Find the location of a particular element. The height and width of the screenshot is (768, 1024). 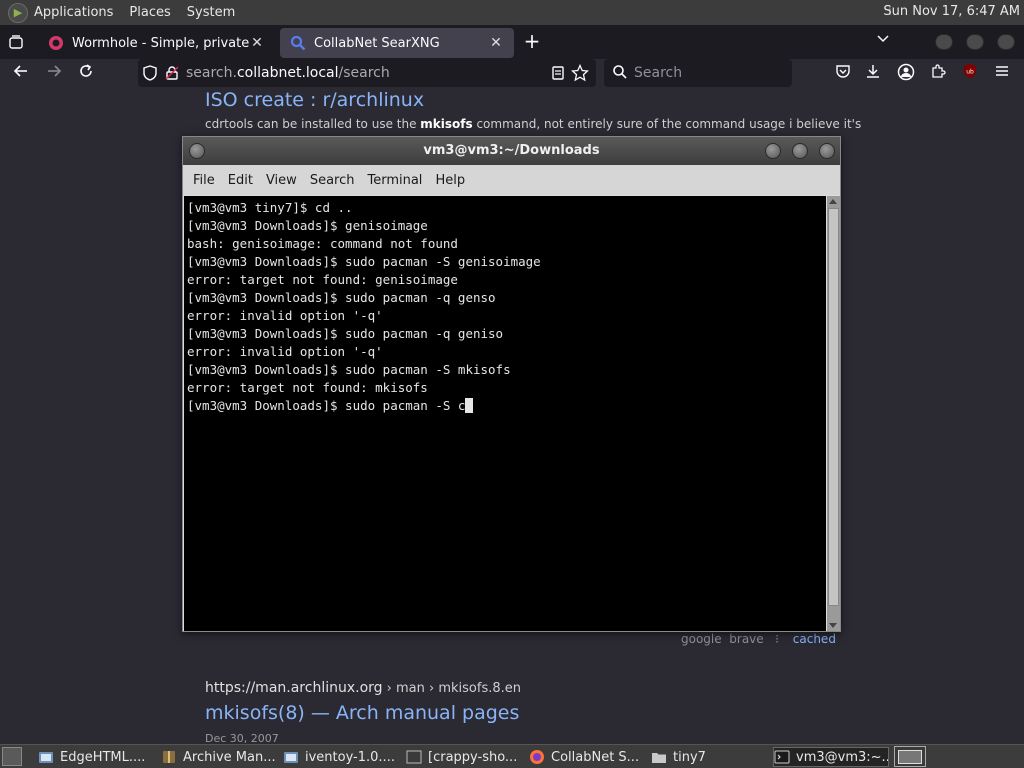

terminal-titlebar: vm3@vm3:~/Downloads is located at coordinates (511, 151).